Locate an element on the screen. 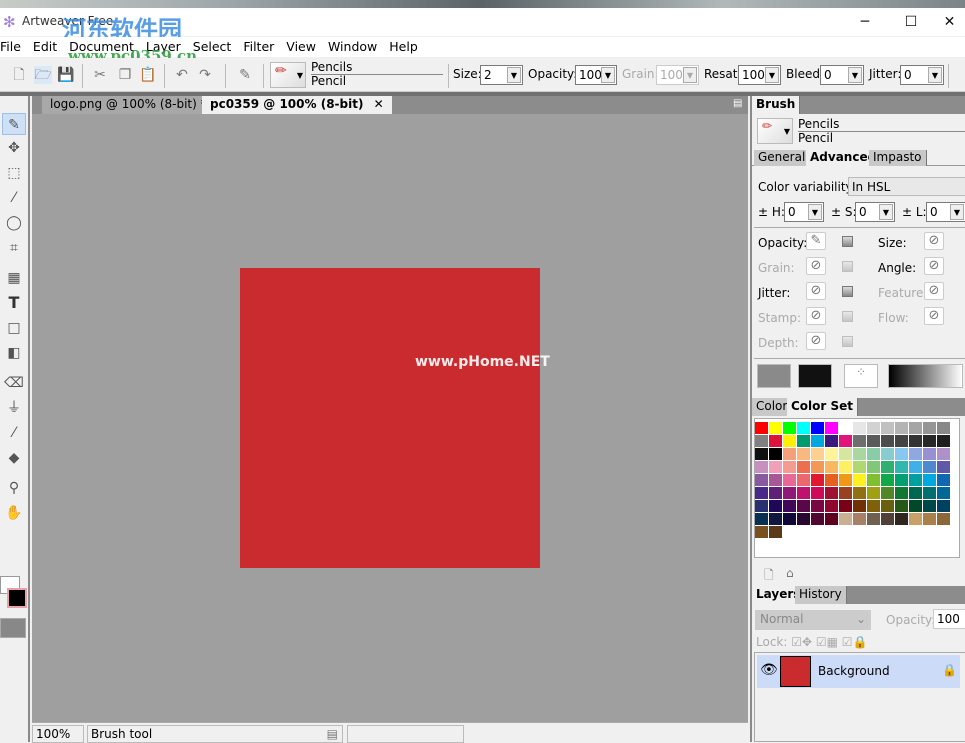 Image resolution: width=965 pixels, height=743 pixels. size-input: 2 ▼ is located at coordinates (501, 75).